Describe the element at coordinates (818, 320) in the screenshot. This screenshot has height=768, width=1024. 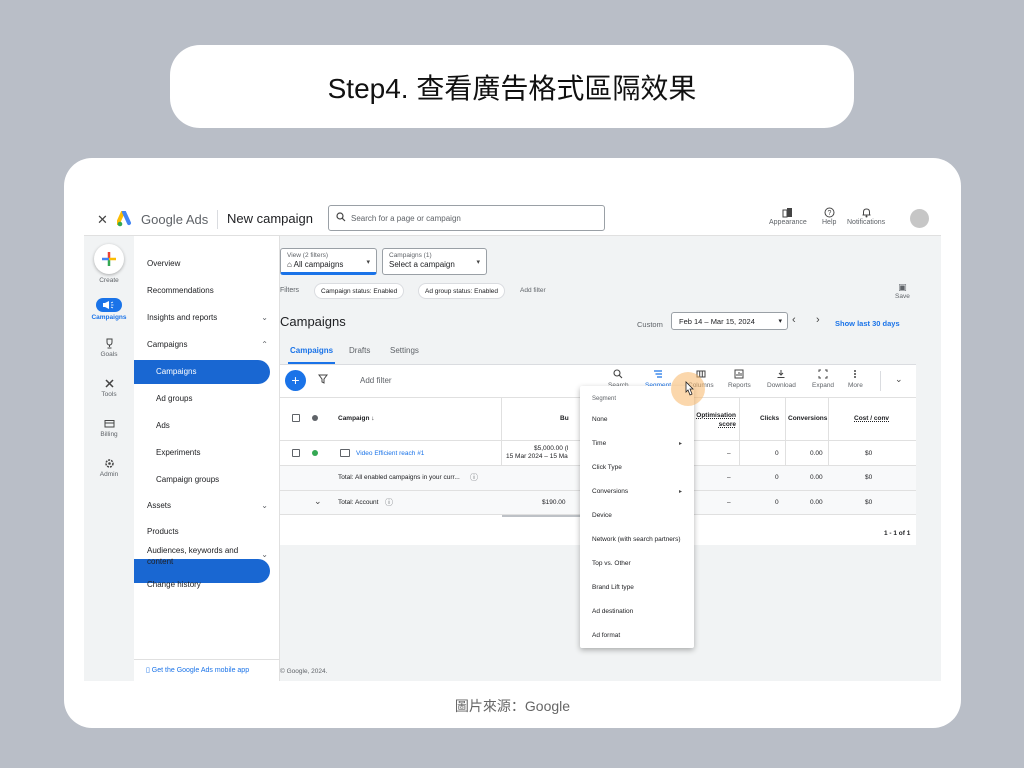
I see `chevron-right-icon: ›` at that location.